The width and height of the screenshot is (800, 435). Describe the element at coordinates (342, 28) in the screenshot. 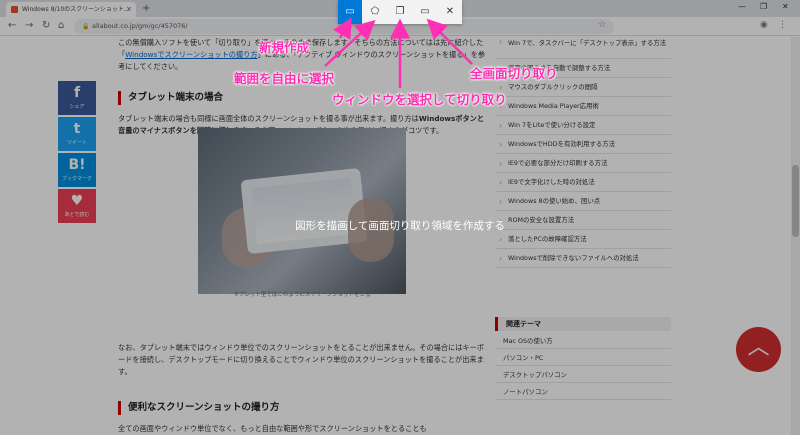

I see `arrow-rect` at that location.